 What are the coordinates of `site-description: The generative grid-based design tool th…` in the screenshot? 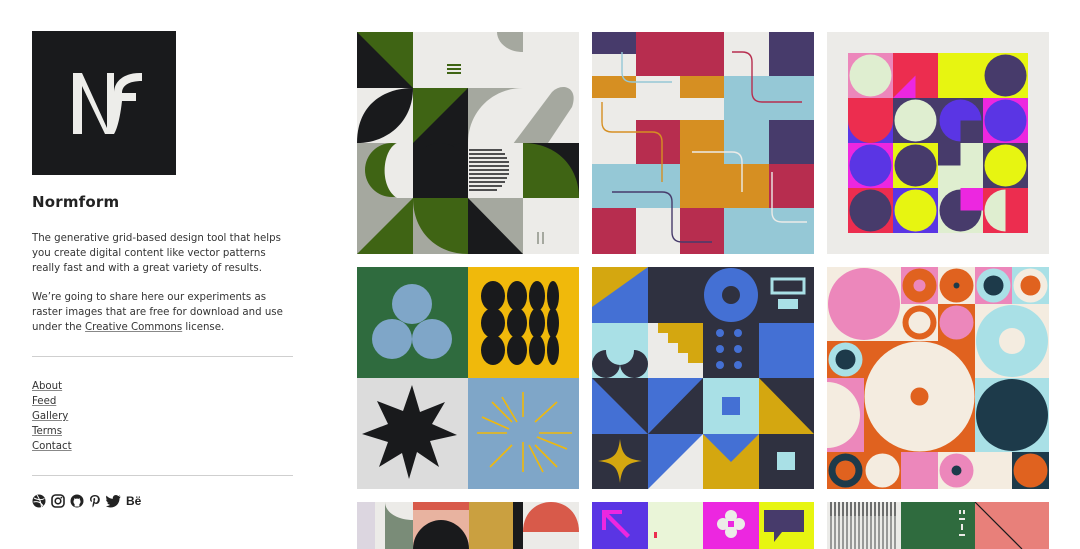 It's located at (163, 283).